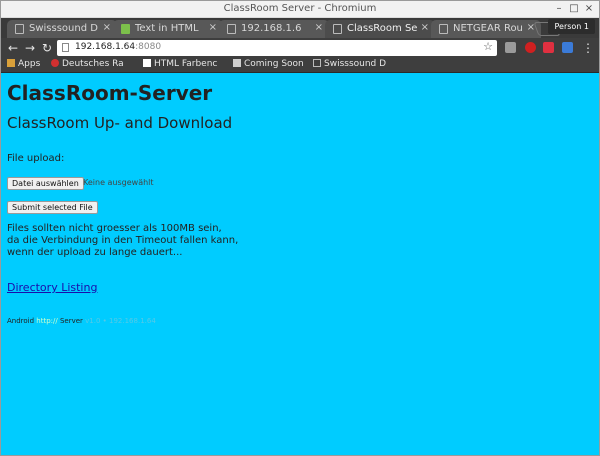 The height and width of the screenshot is (456, 600). What do you see at coordinates (530, 47) in the screenshot?
I see `extension-red-icon` at bounding box center [530, 47].